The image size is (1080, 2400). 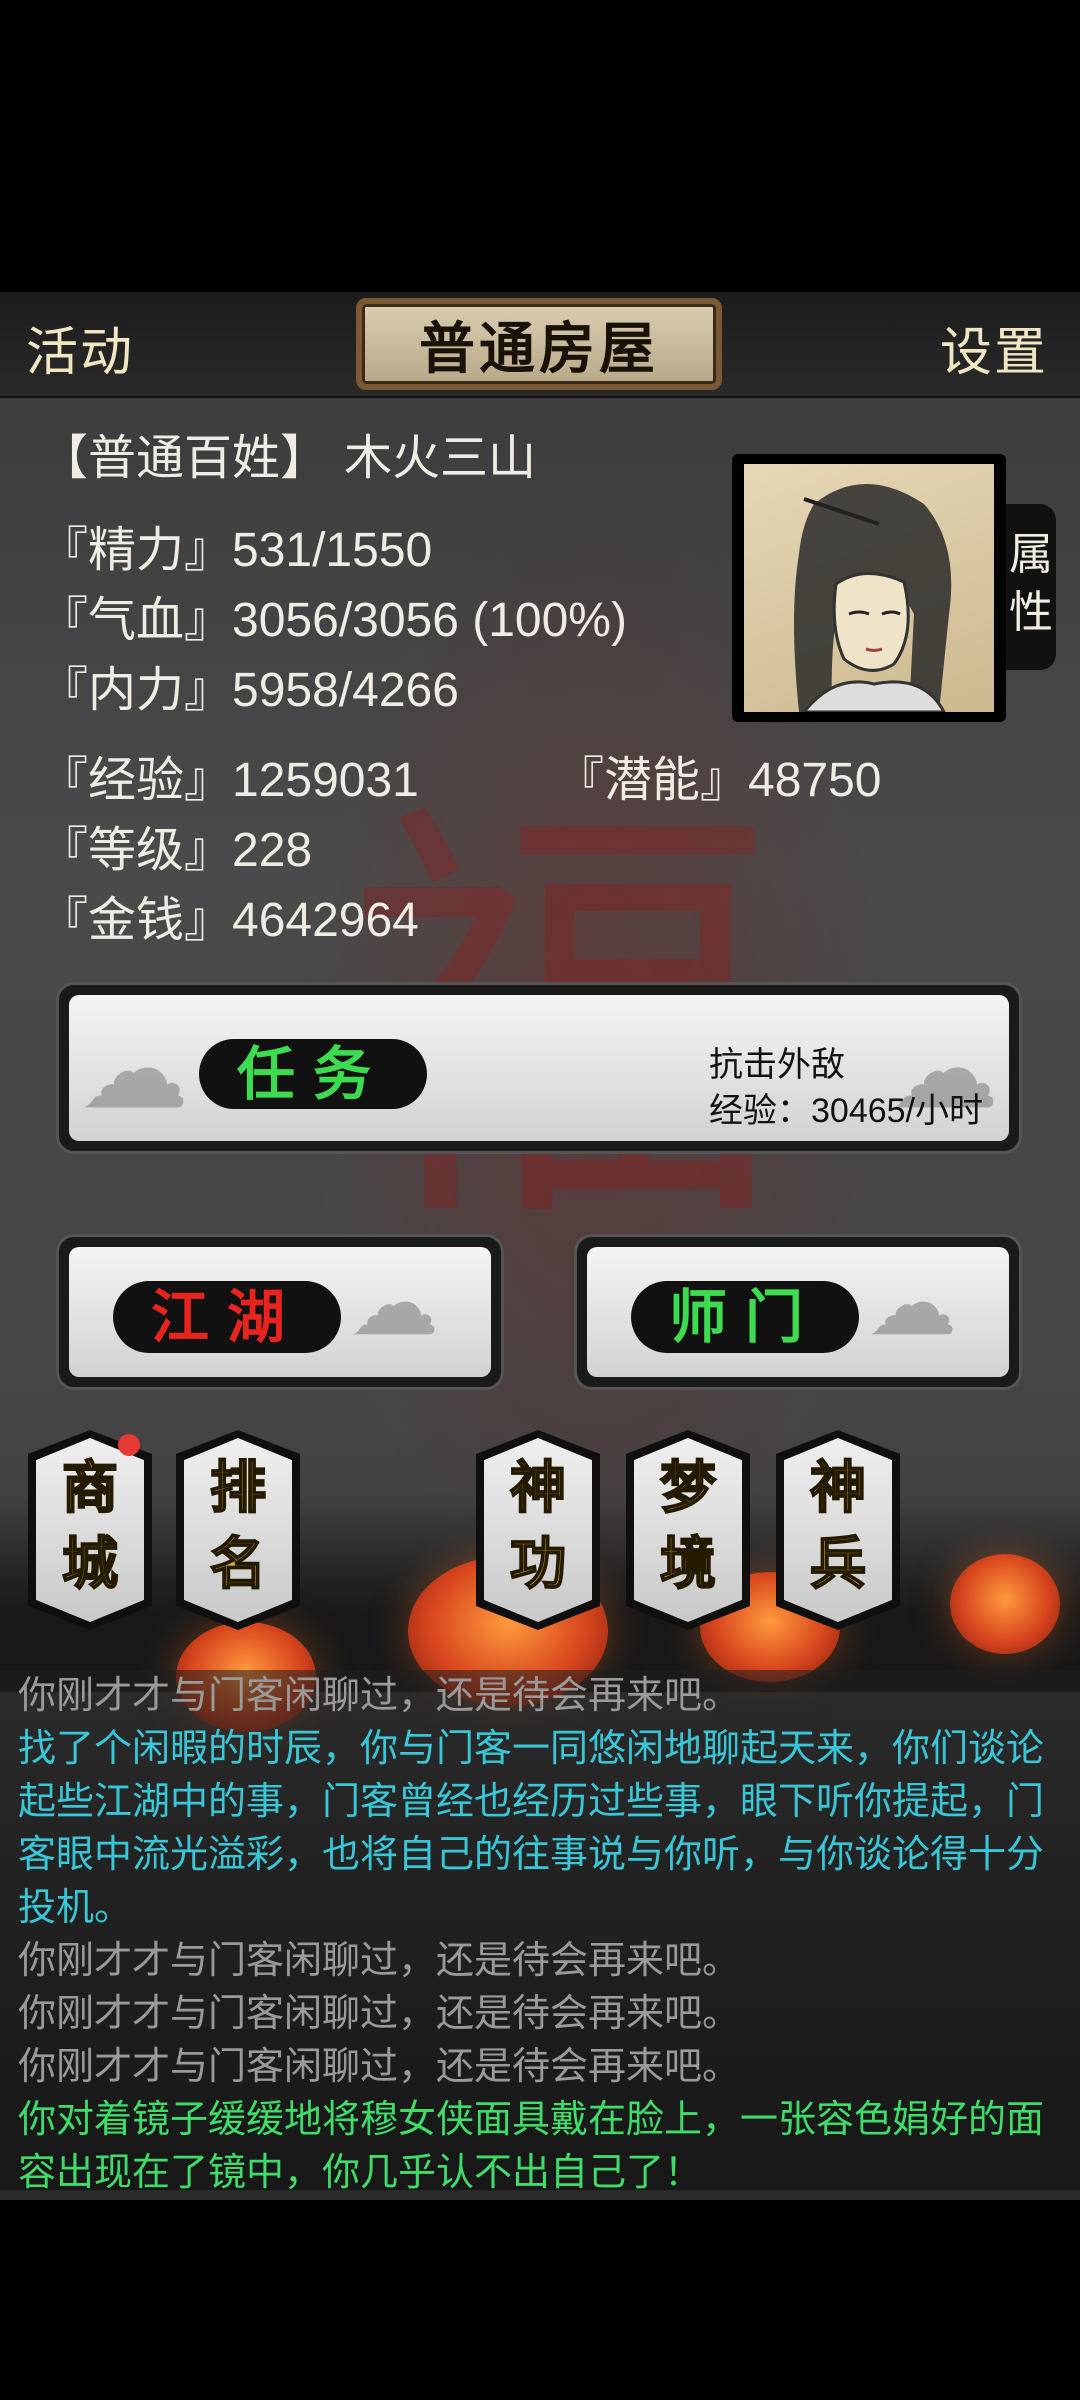 What do you see at coordinates (227, 1317) in the screenshot?
I see `jianghu-label: 江湖` at bounding box center [227, 1317].